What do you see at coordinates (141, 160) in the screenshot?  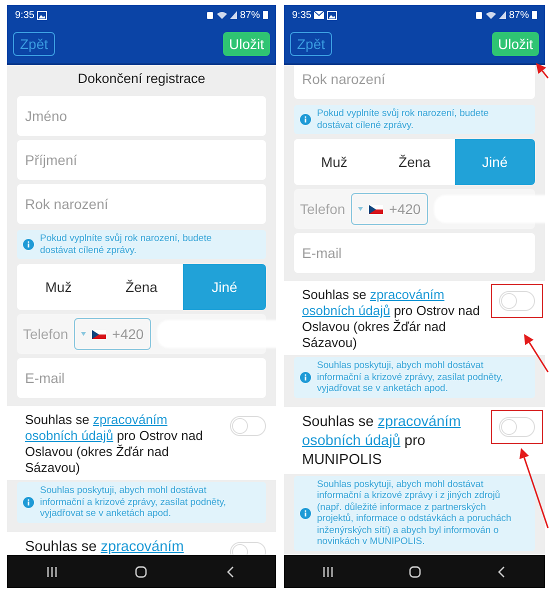 I see `text-field: Příjmení` at bounding box center [141, 160].